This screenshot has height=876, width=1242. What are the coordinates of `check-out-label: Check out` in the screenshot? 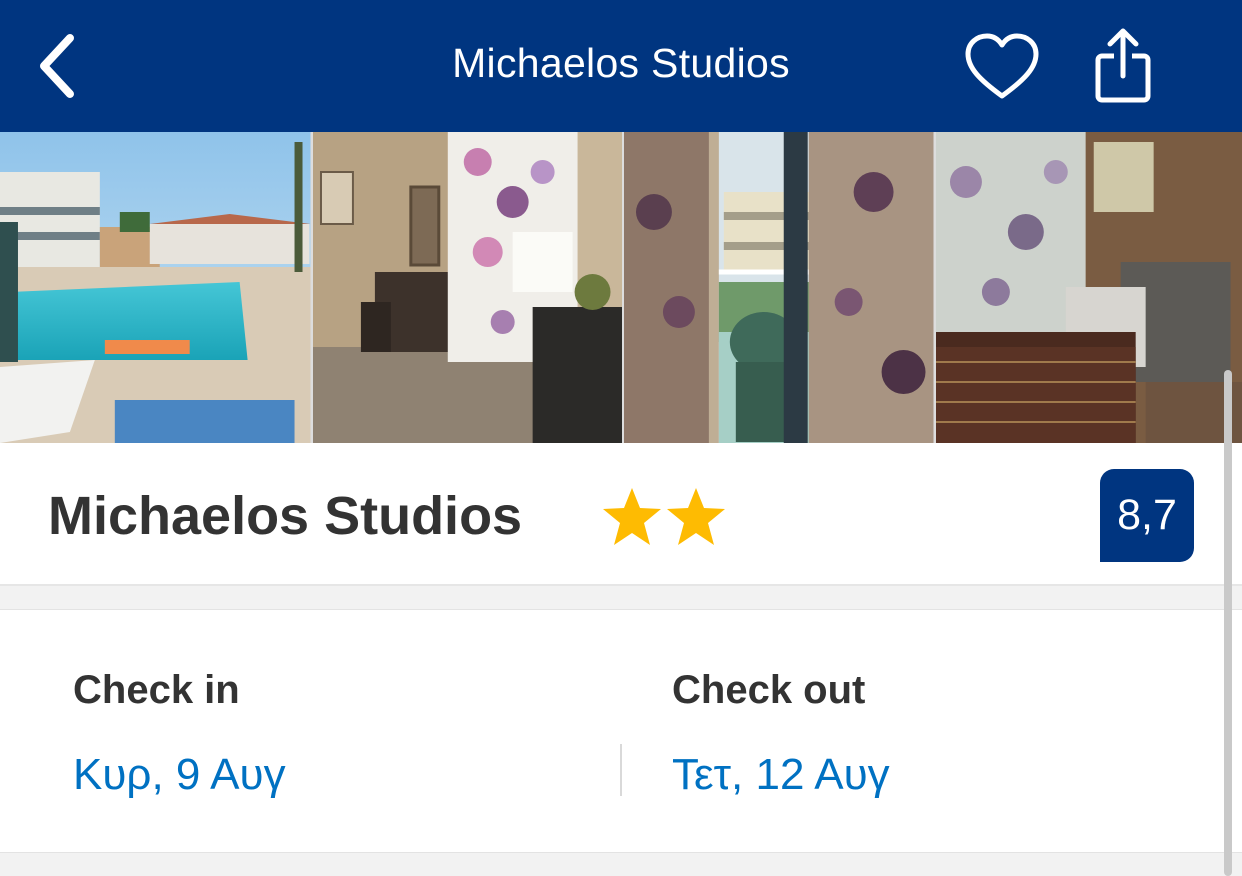 It's located at (769, 690).